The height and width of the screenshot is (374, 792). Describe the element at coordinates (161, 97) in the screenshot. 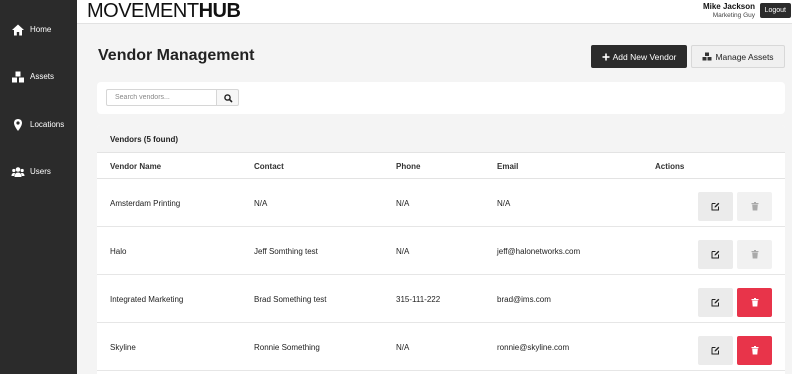

I see `search-input` at that location.